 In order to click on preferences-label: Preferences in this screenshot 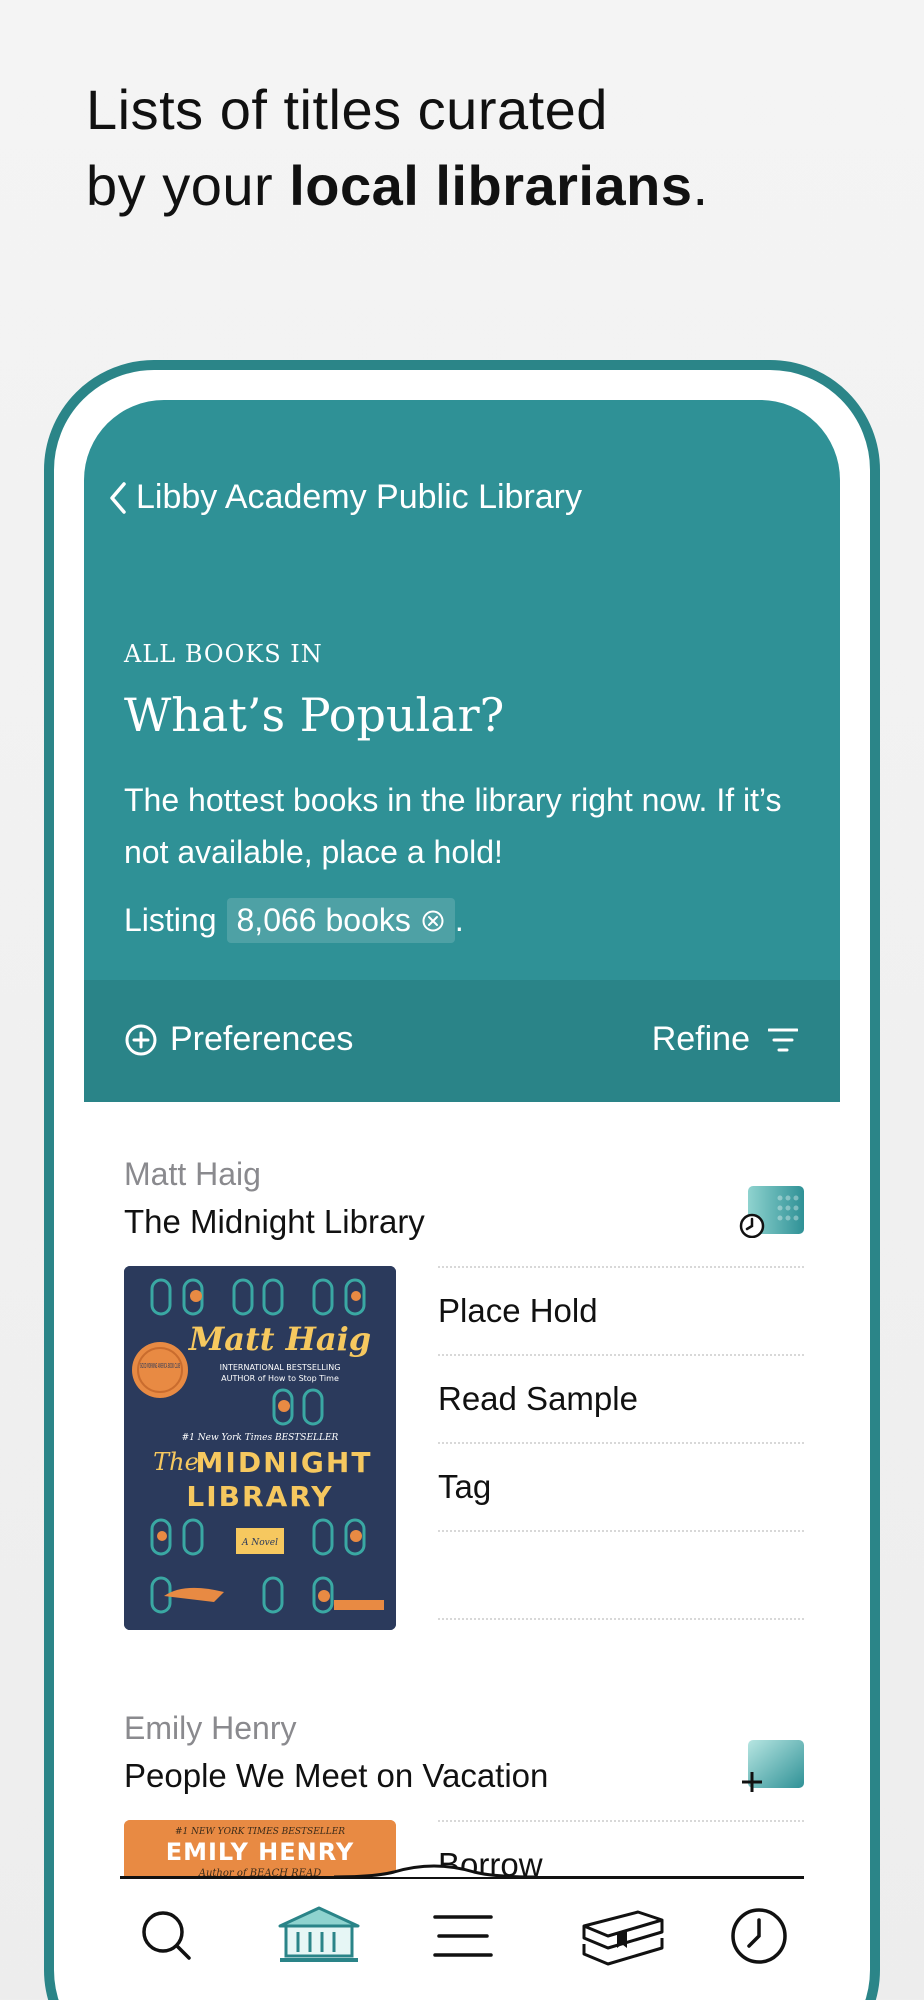, I will do `click(262, 1039)`.